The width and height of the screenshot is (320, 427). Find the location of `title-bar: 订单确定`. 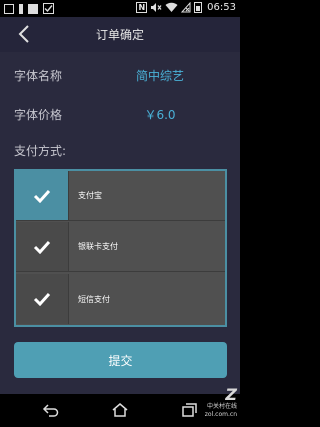

title-bar: 订单确定 is located at coordinates (120, 34).